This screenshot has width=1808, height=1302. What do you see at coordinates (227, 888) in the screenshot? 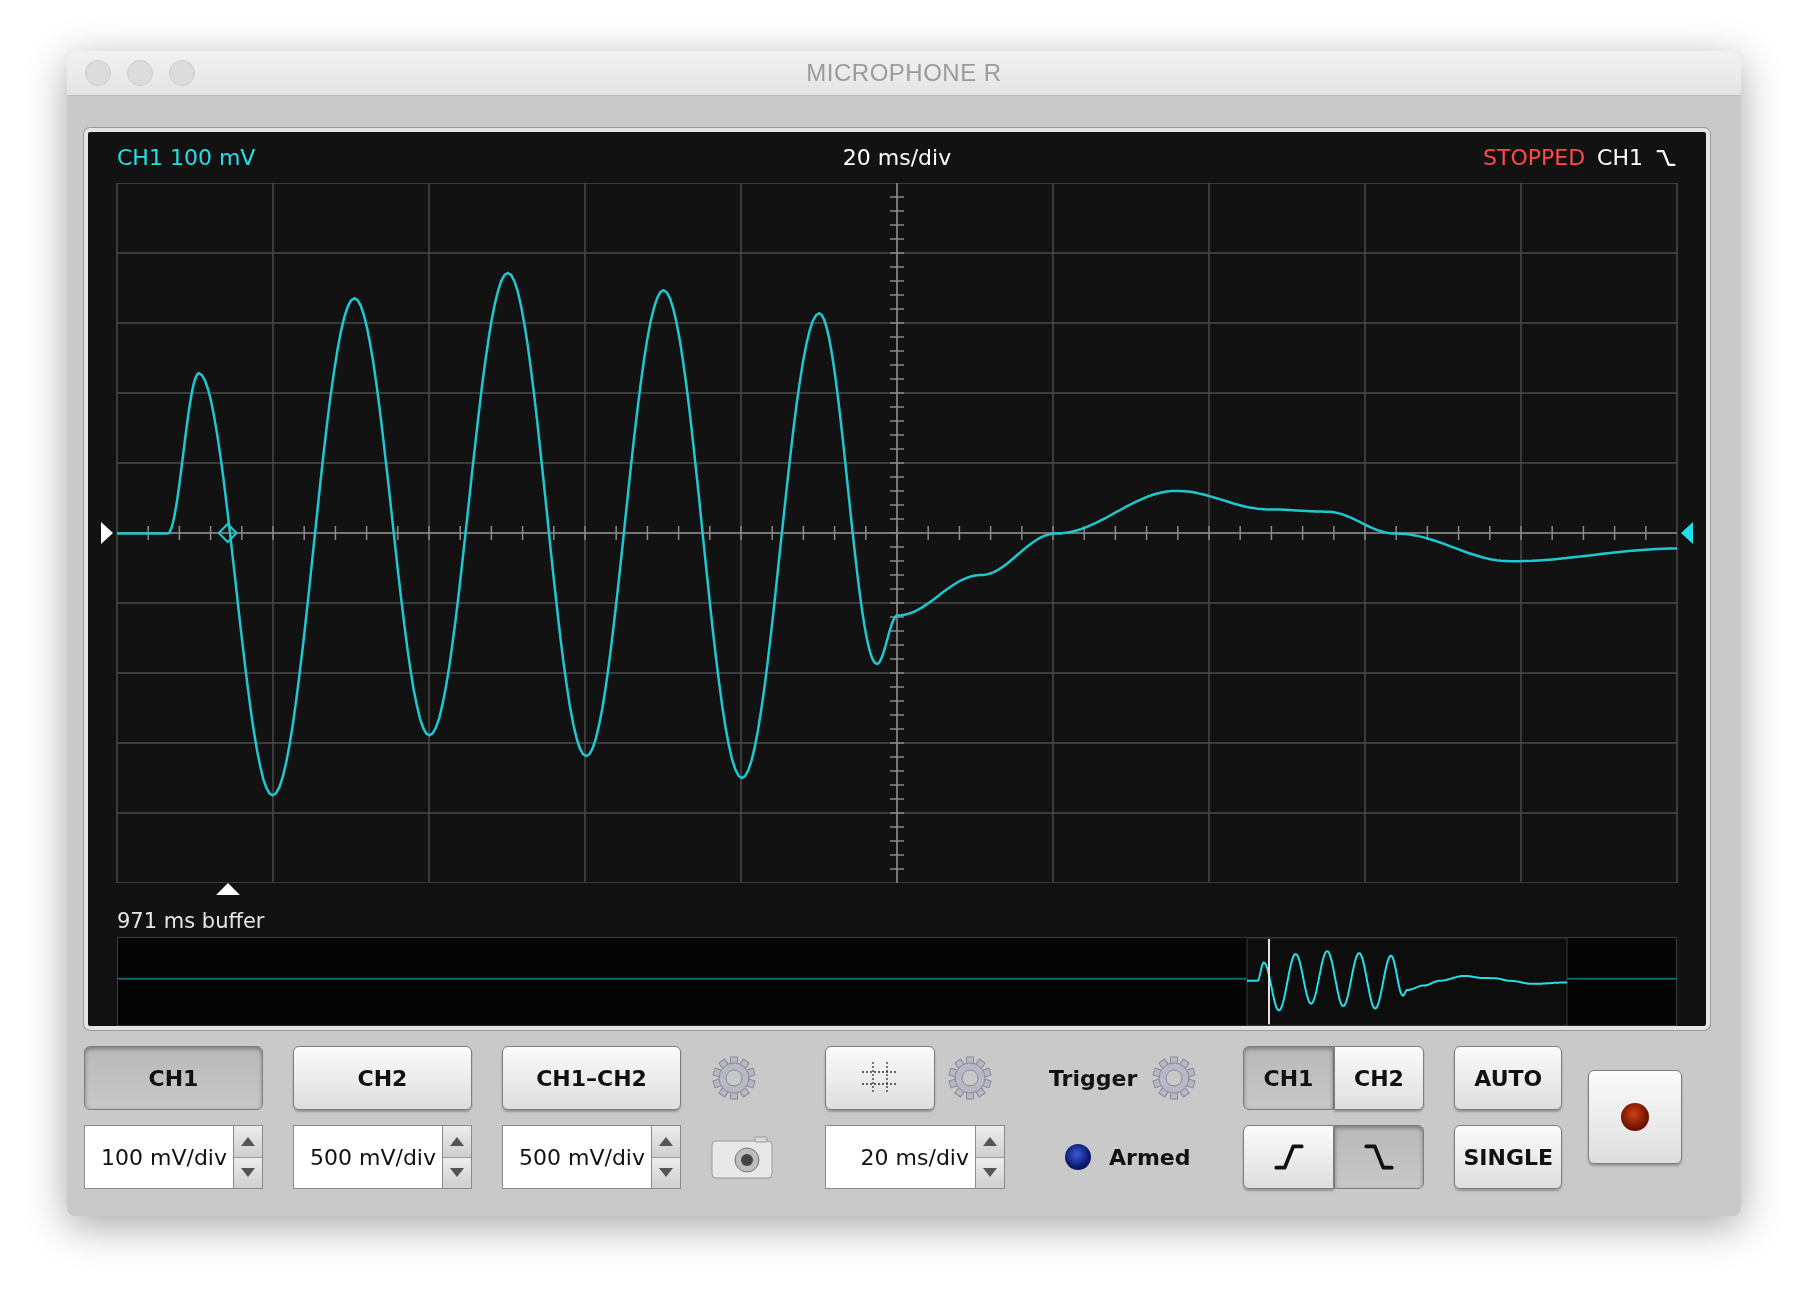
I see `trigger-position-marker` at bounding box center [227, 888].